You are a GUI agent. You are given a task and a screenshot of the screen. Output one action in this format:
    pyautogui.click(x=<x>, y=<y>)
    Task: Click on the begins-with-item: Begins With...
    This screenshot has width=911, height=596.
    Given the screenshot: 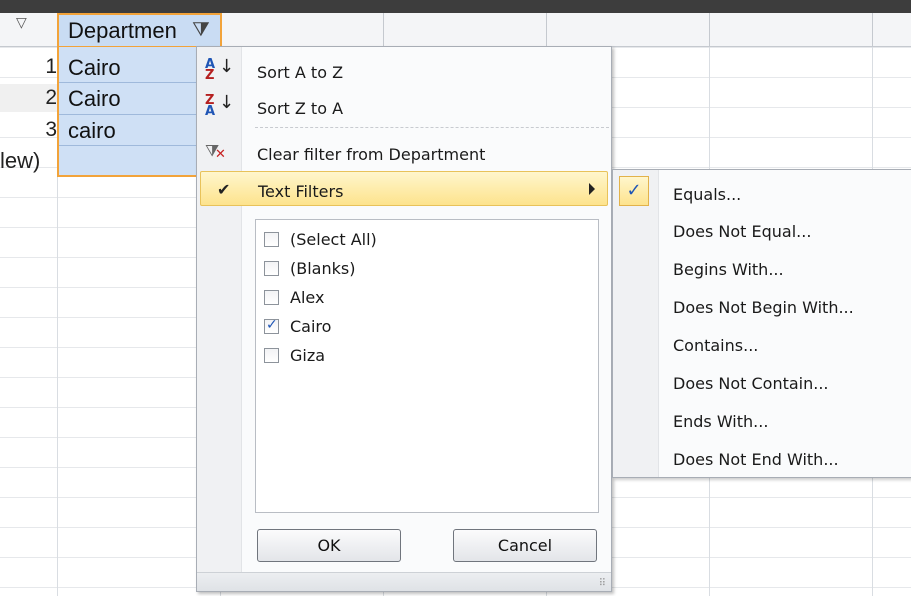 What is the action you would take?
    pyautogui.click(x=728, y=269)
    